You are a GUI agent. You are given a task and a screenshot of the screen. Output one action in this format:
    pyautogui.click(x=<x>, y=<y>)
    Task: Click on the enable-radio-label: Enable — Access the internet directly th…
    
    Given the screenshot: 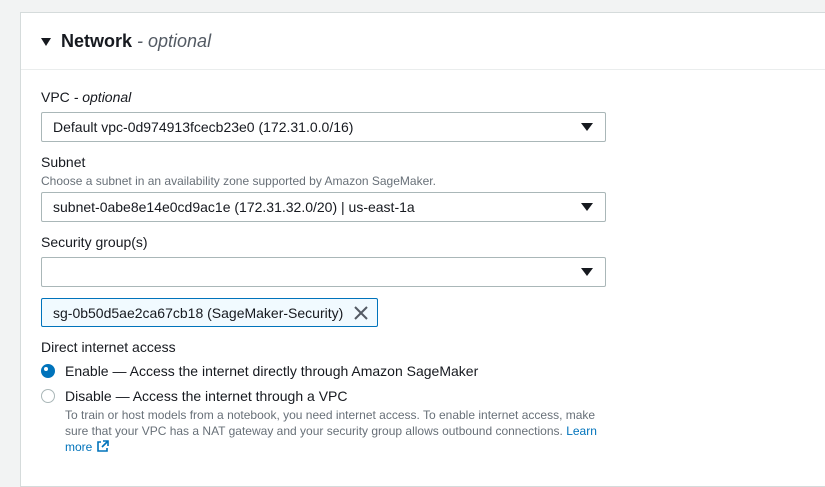 What is the action you would take?
    pyautogui.click(x=271, y=371)
    